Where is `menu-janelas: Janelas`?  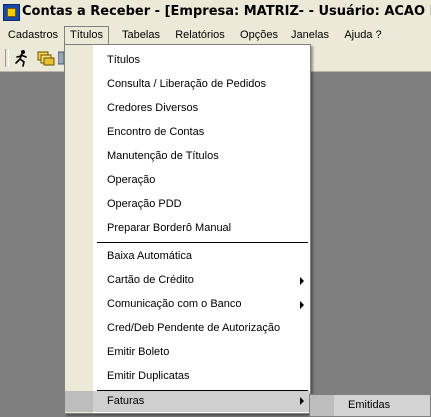
menu-janelas: Janelas is located at coordinates (310, 35).